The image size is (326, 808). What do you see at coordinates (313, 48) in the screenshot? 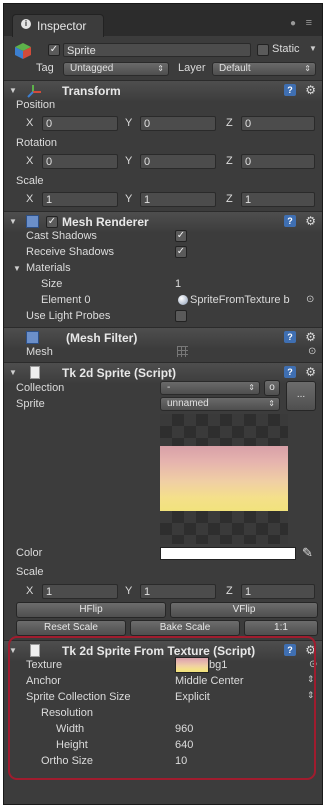
I see `static-dropdown-icon: ▼` at bounding box center [313, 48].